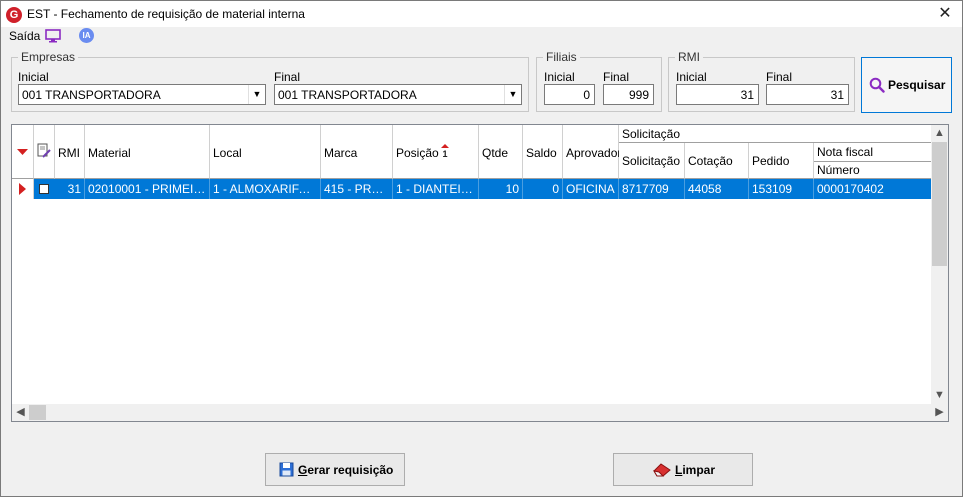 Image resolution: width=963 pixels, height=497 pixels. Describe the element at coordinates (691, 77) in the screenshot. I see `rmi-inicial-label: Inicial` at that location.